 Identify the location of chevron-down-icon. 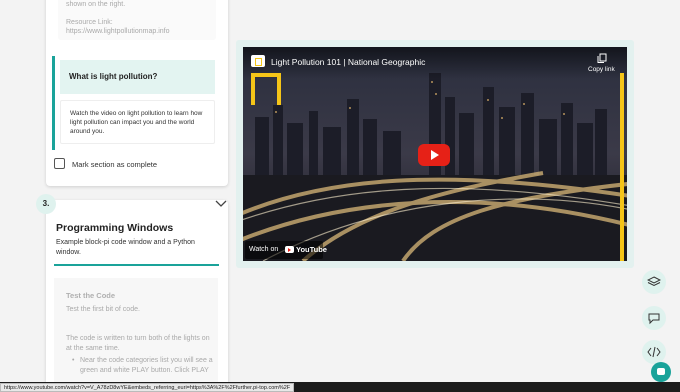
(221, 204).